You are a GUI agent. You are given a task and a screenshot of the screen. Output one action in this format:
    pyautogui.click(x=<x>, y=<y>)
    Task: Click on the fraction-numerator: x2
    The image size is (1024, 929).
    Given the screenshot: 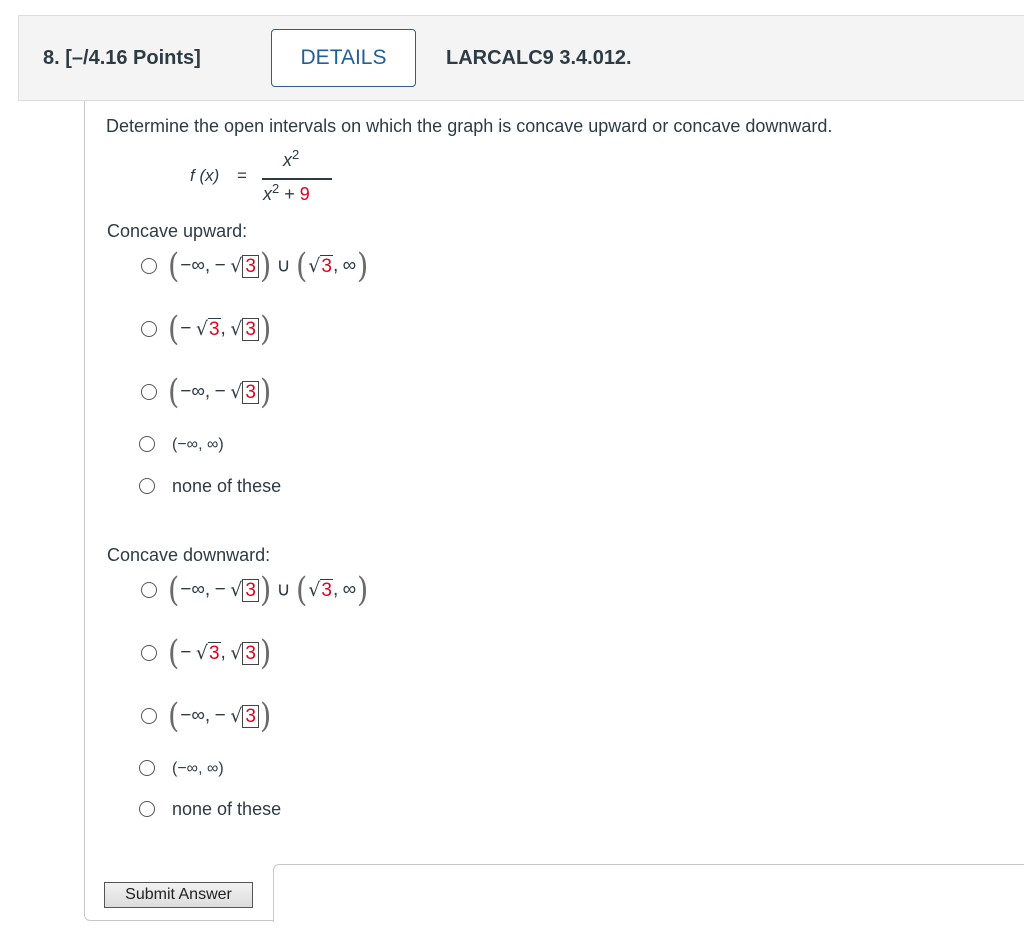 What is the action you would take?
    pyautogui.click(x=291, y=158)
    